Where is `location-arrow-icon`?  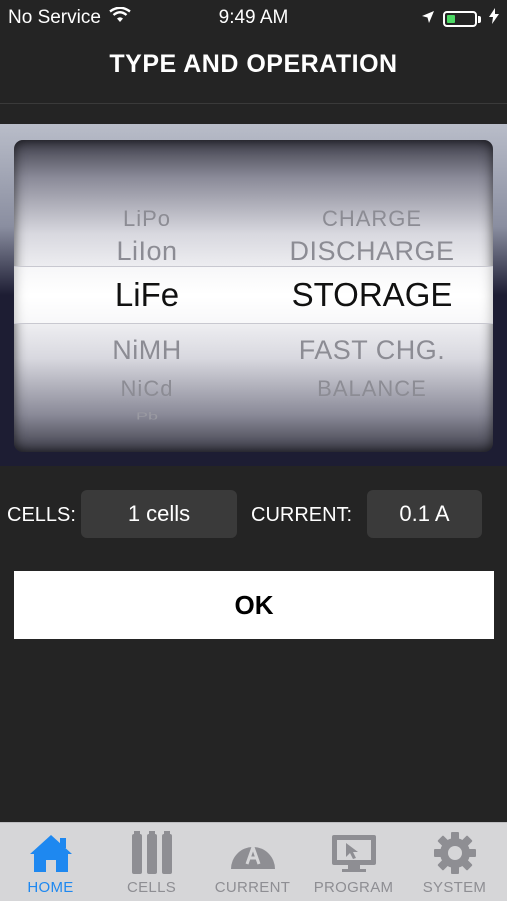
location-arrow-icon is located at coordinates (428, 19).